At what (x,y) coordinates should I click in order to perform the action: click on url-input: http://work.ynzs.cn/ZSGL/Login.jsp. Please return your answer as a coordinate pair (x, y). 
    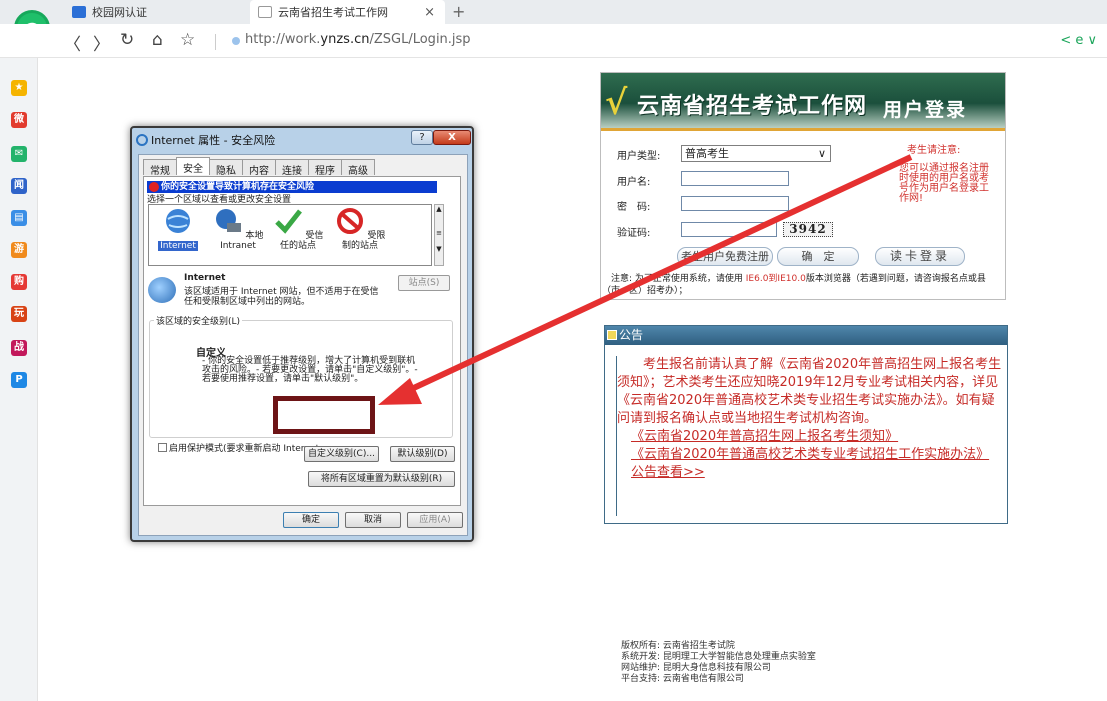
    Looking at the image, I should click on (358, 39).